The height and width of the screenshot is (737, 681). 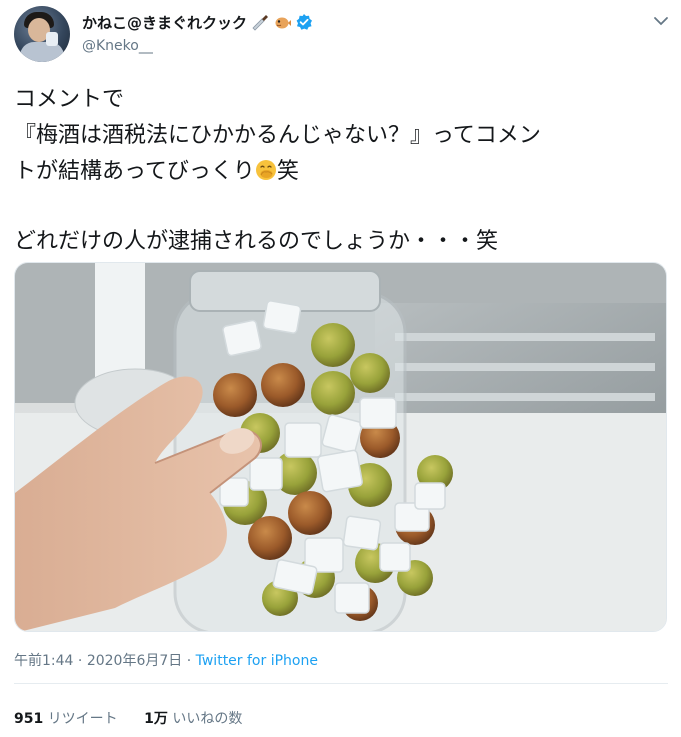 I want to click on author-names: かねこ@きまぐれクック @Kneko__, so click(x=197, y=32).